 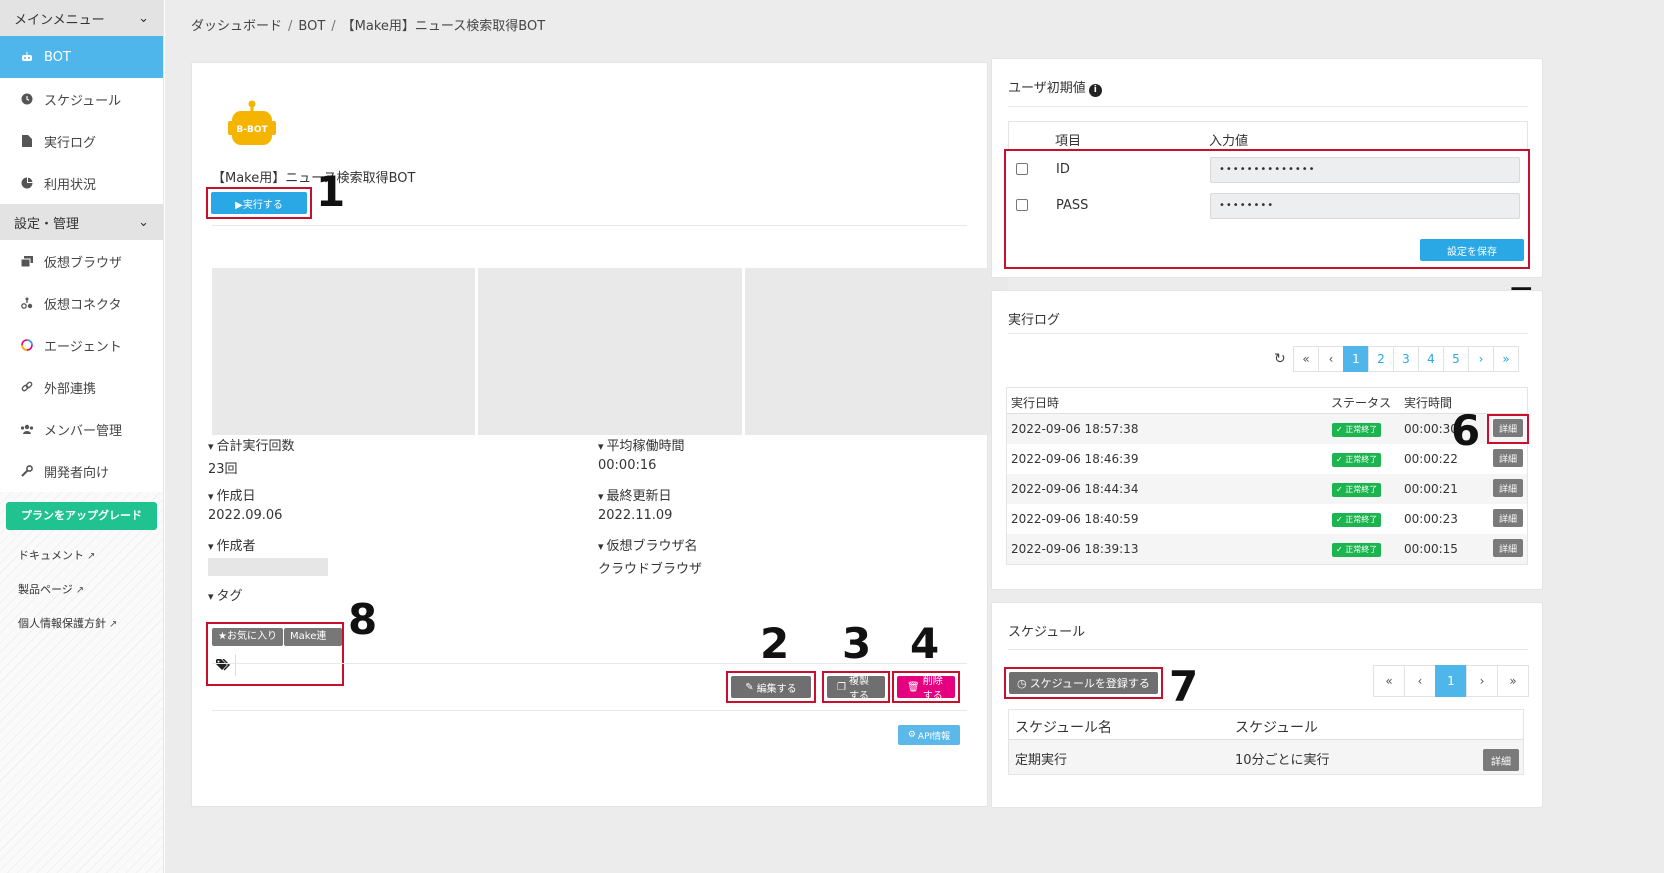 What do you see at coordinates (313, 644) in the screenshot?
I see `tag-make: Make連携` at bounding box center [313, 644].